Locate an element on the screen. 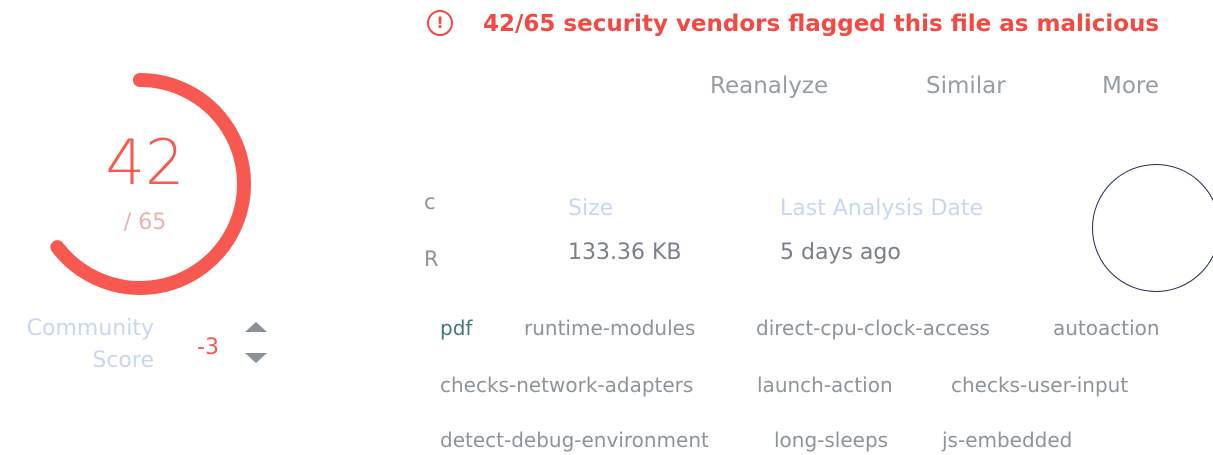 This screenshot has width=1213, height=455. last-analysis-date-value: 5 days ago is located at coordinates (840, 252).